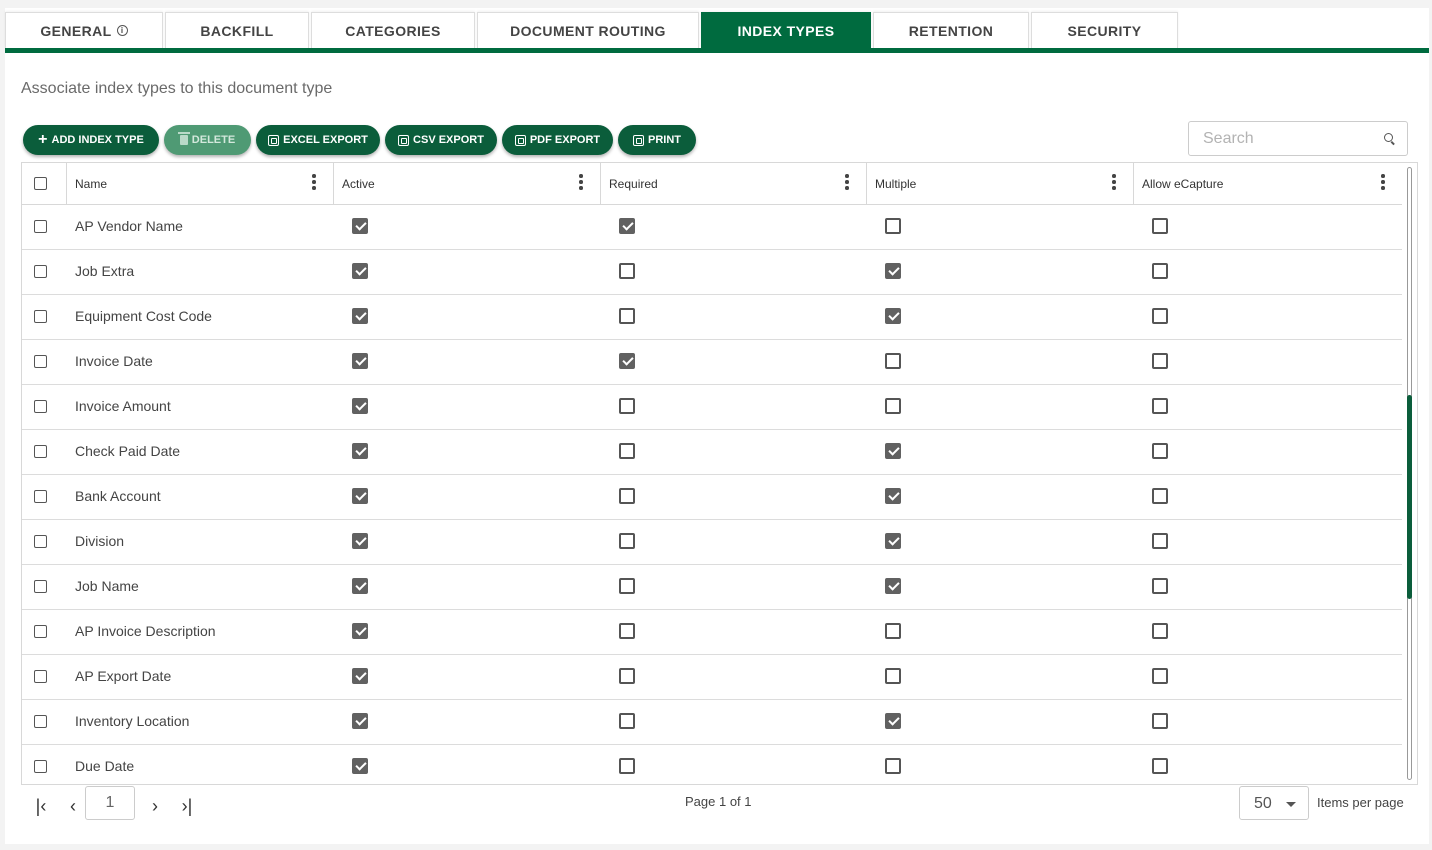 Image resolution: width=1432 pixels, height=850 pixels. Describe the element at coordinates (951, 30) in the screenshot. I see `tab-retention: RETENTION` at that location.